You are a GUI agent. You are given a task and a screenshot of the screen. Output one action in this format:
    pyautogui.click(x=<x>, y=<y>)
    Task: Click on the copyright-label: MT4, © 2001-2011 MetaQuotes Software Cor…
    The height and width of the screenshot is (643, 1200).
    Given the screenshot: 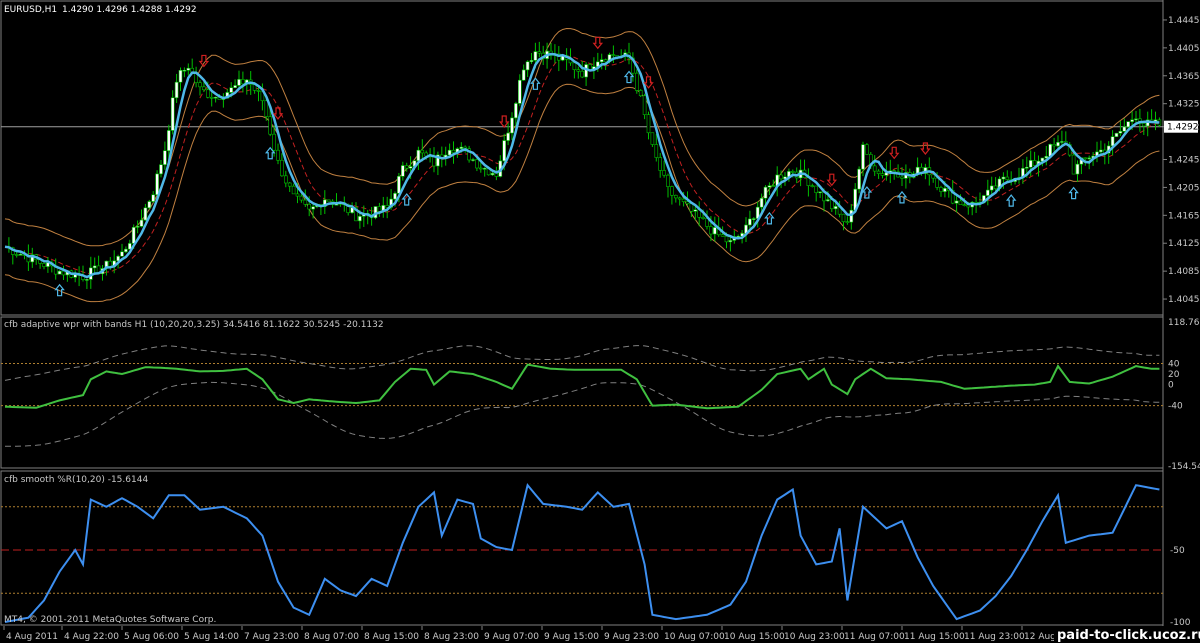 What is the action you would take?
    pyautogui.click(x=110, y=620)
    